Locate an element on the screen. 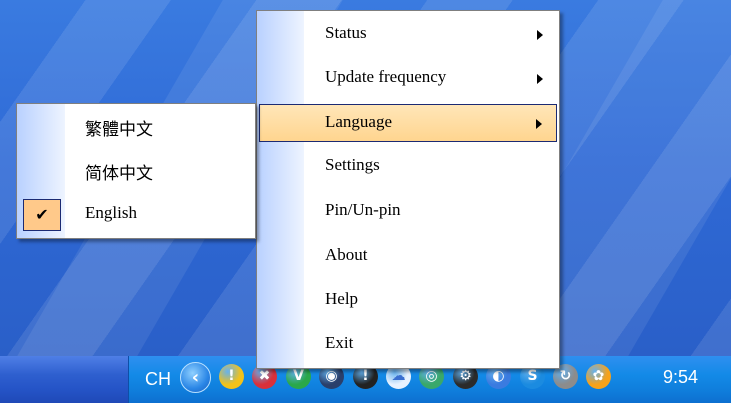 The width and height of the screenshot is (731, 403). menu-item-label: Update frequency is located at coordinates (386, 76).